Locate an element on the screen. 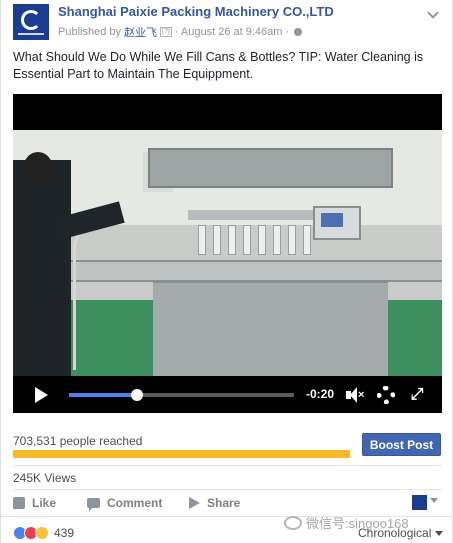 The image size is (453, 543). post-date: · August 26 at 9:46am · is located at coordinates (232, 32).